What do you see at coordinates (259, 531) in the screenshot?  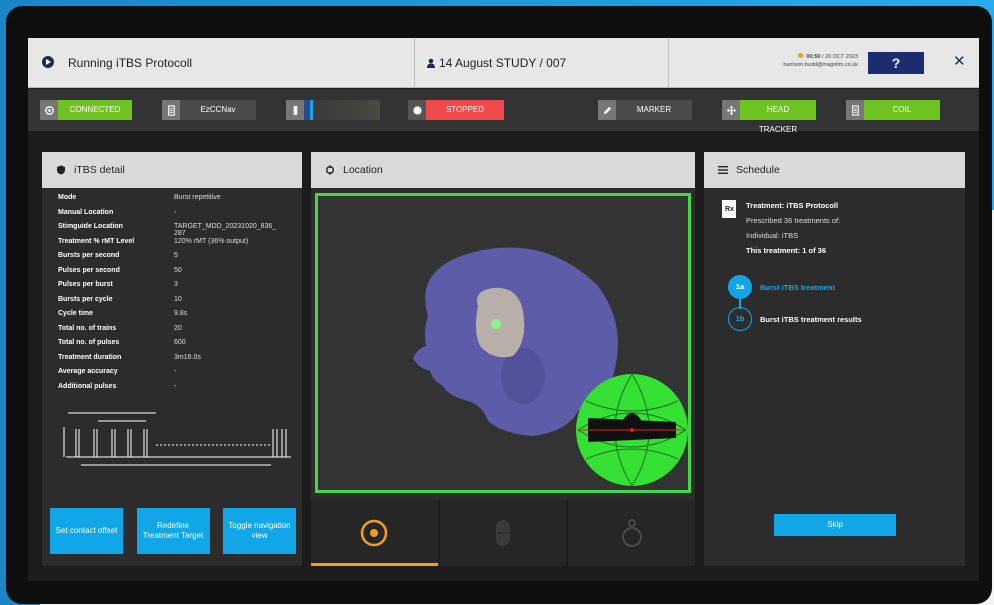 I see `toggle-navigation-view-button: Toggle navigation view` at bounding box center [259, 531].